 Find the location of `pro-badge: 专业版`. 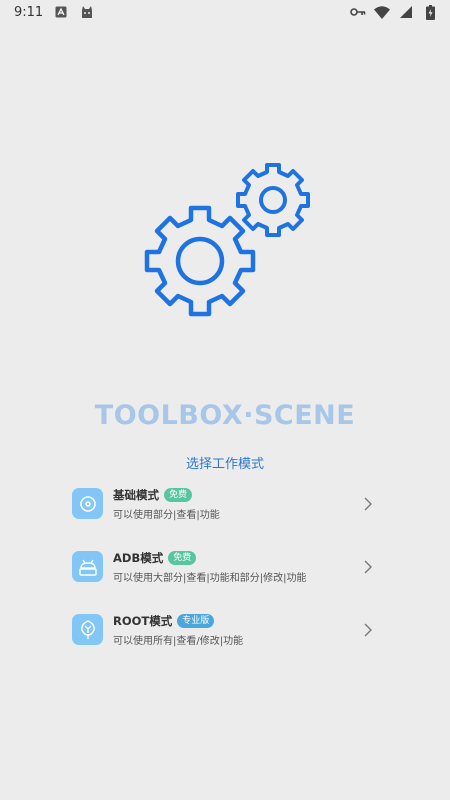

pro-badge: 专业版 is located at coordinates (196, 621).